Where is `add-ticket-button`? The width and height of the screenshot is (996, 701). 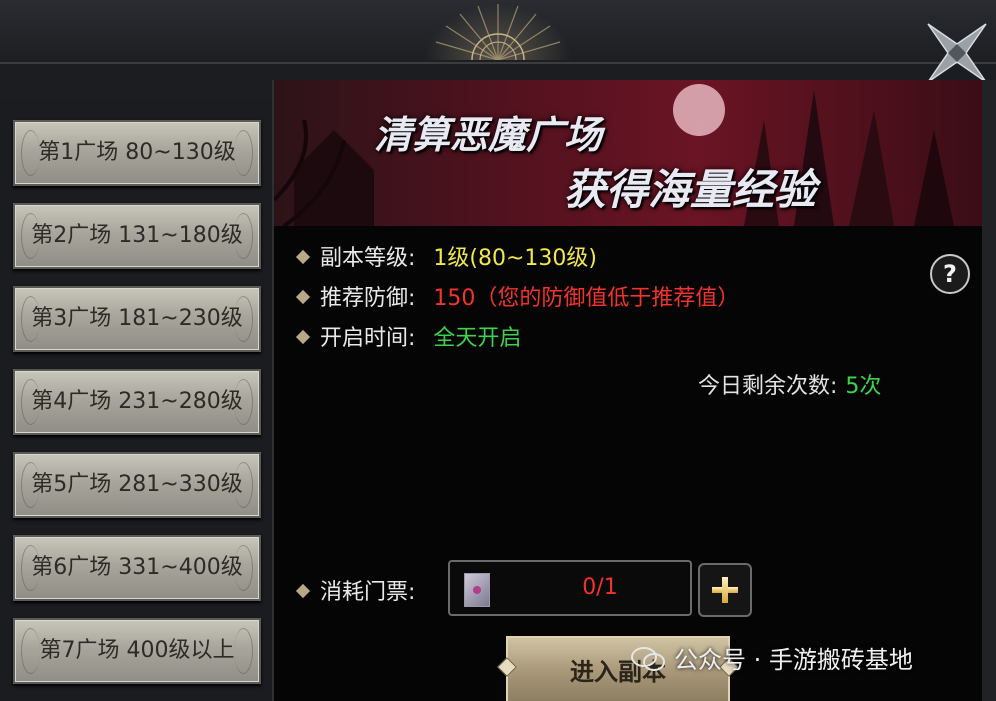
add-ticket-button is located at coordinates (725, 590).